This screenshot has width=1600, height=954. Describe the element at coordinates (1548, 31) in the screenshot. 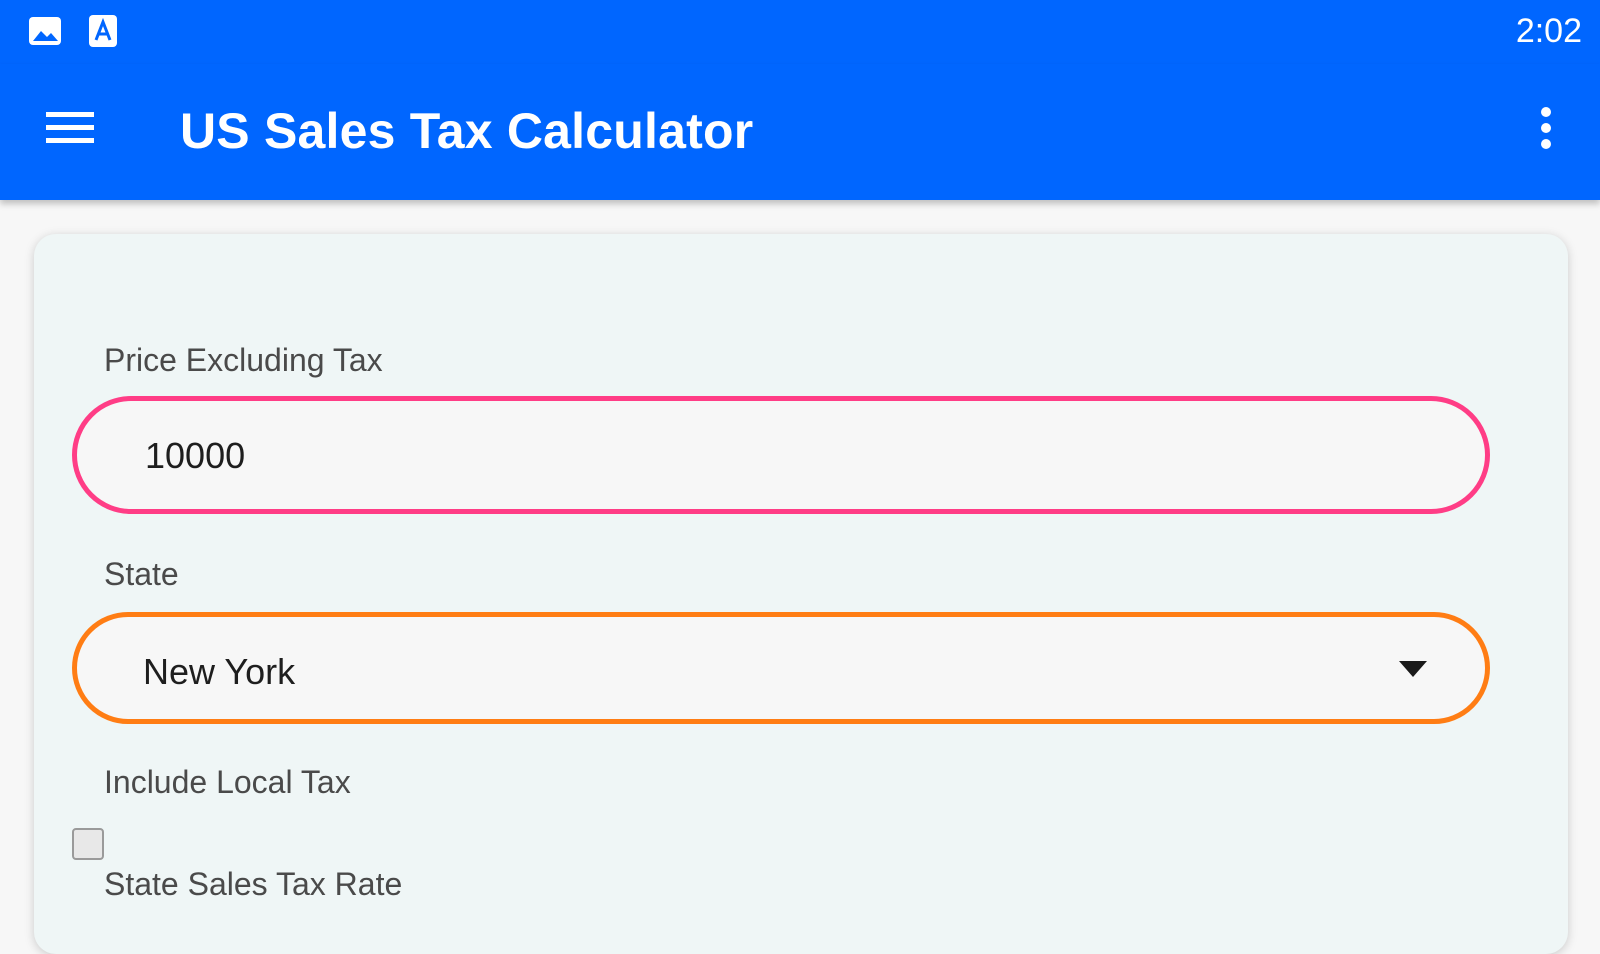

I see `status-time: 2:02` at that location.